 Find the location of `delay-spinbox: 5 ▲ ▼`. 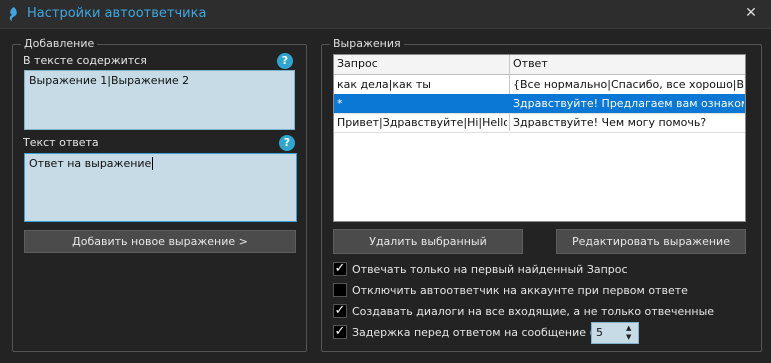

delay-spinbox: 5 ▲ ▼ is located at coordinates (615, 333).